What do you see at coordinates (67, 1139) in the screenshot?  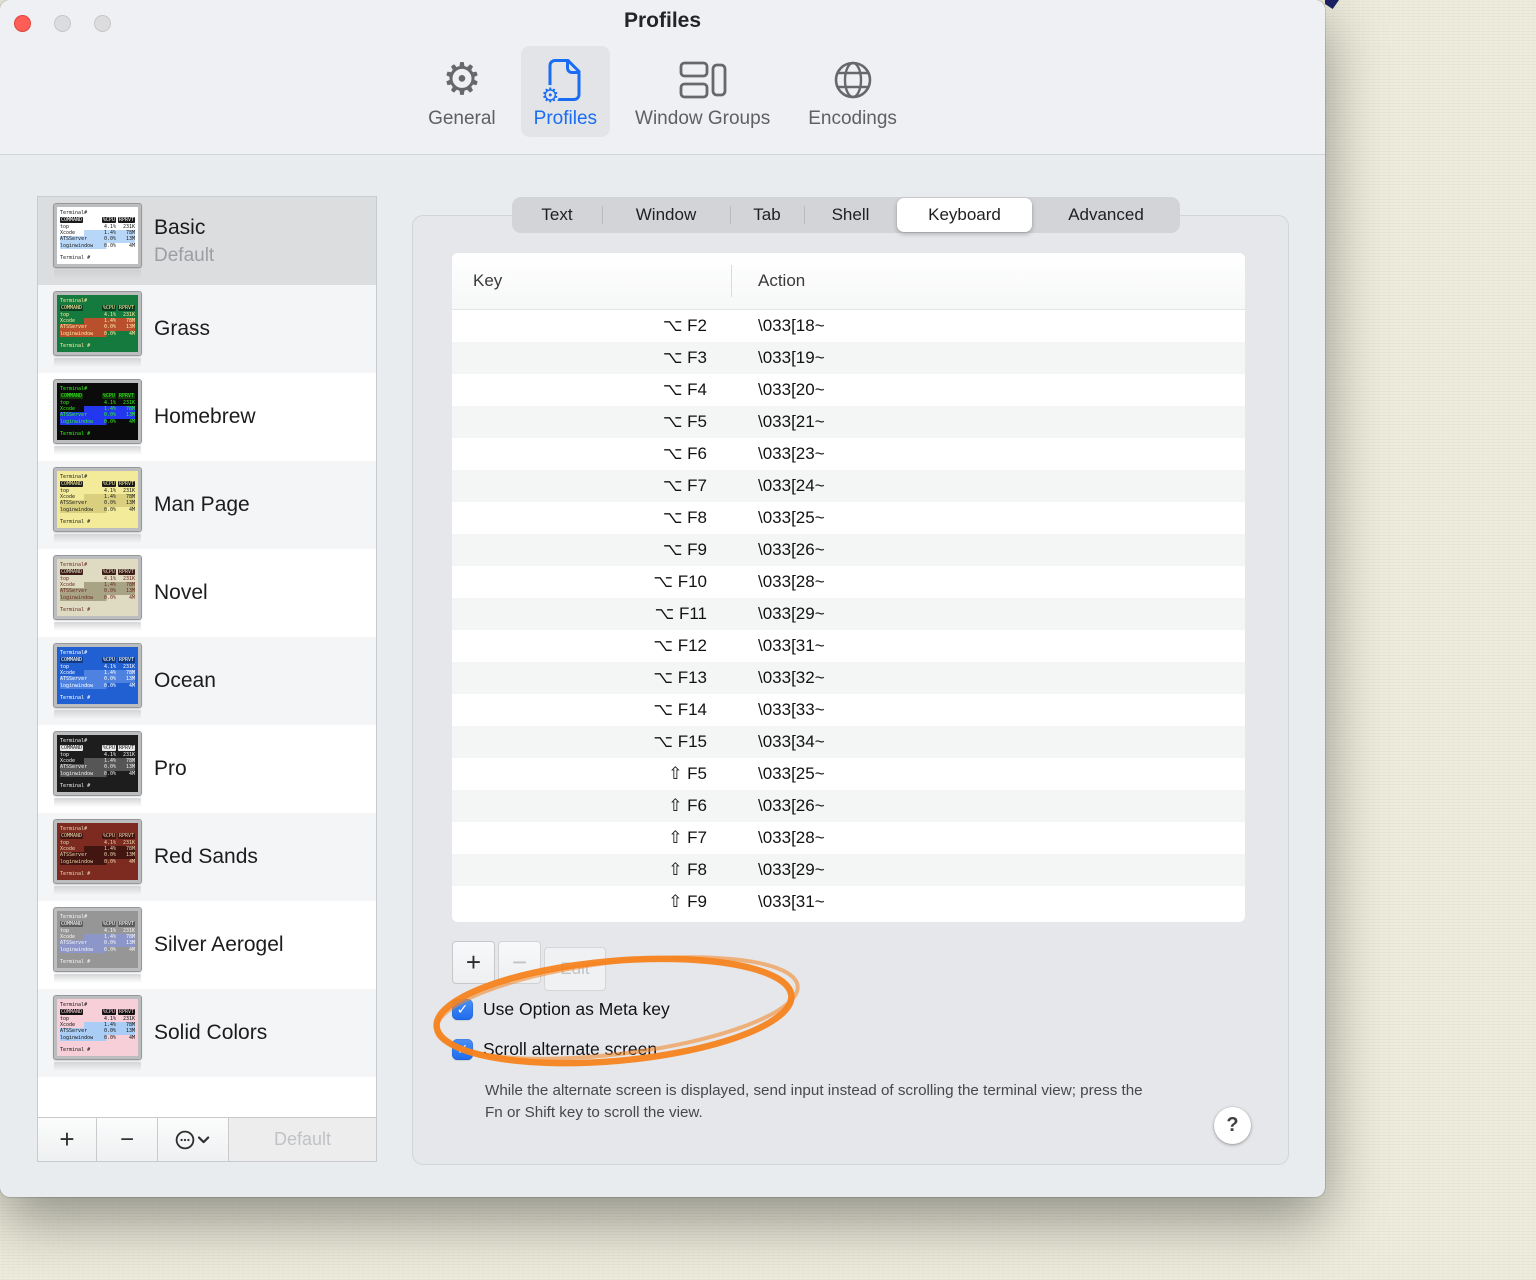 I see `add-profile-button: +` at bounding box center [67, 1139].